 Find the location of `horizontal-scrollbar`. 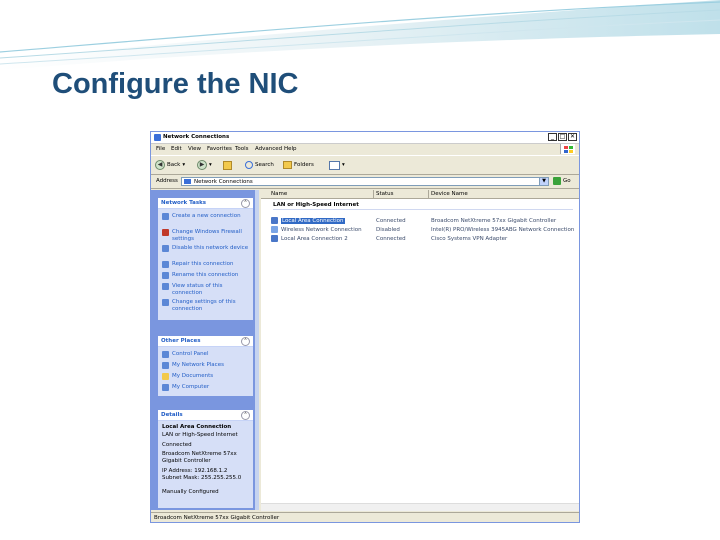

horizontal-scrollbar is located at coordinates (420, 507).